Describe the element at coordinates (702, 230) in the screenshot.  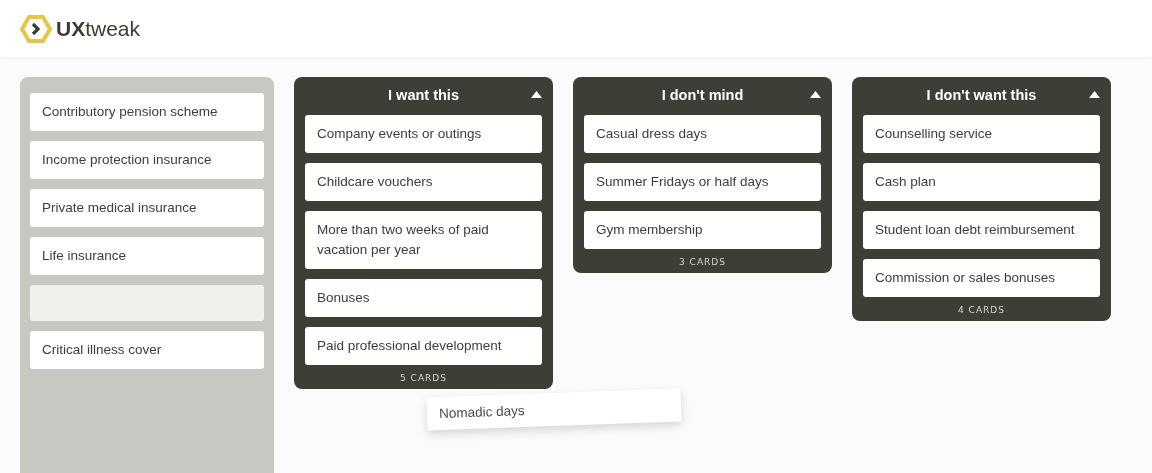
I see `card: Gym membership` at that location.